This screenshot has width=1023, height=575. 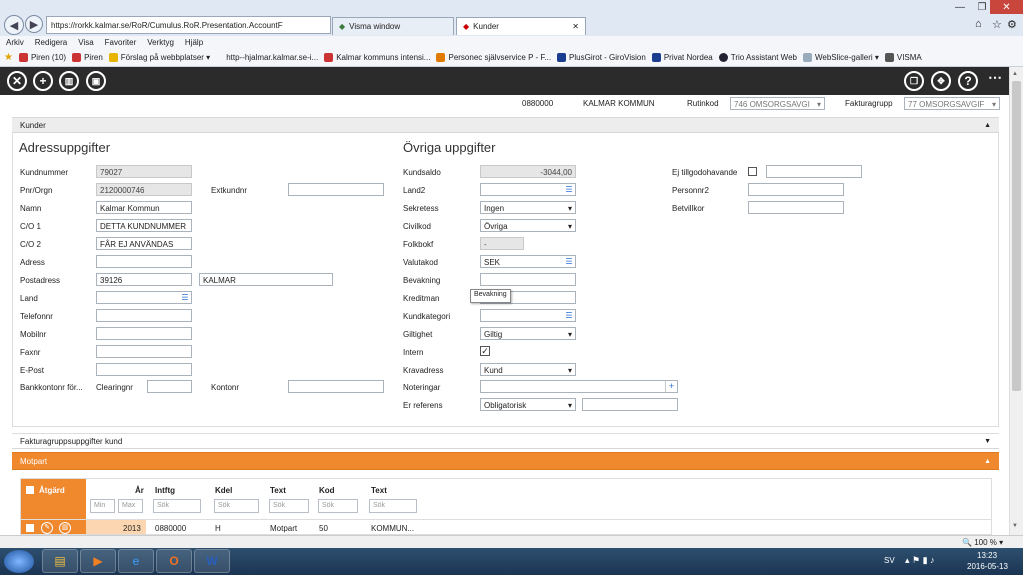 I want to click on extkundnr-field, so click(x=336, y=189).